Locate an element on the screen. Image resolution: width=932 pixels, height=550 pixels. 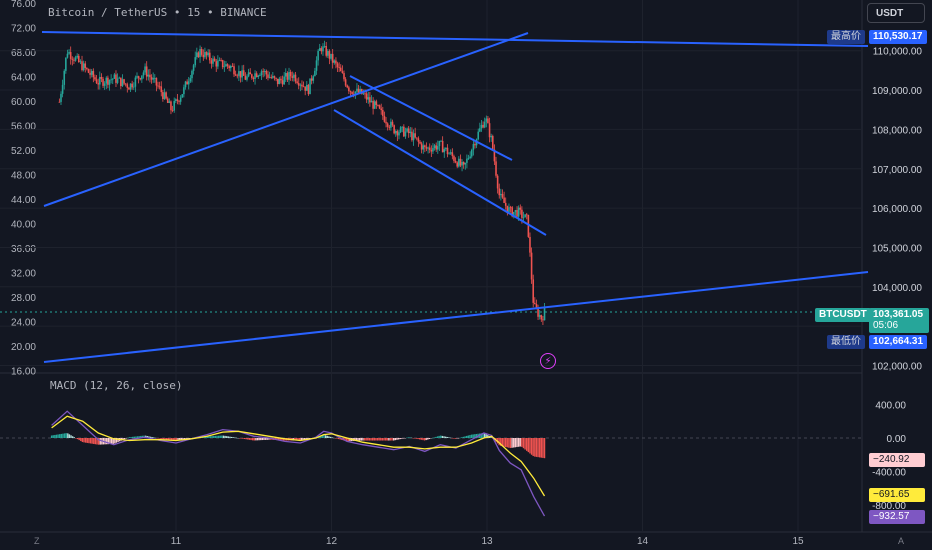
left-axis-label: 60.00 is located at coordinates (23, 102).